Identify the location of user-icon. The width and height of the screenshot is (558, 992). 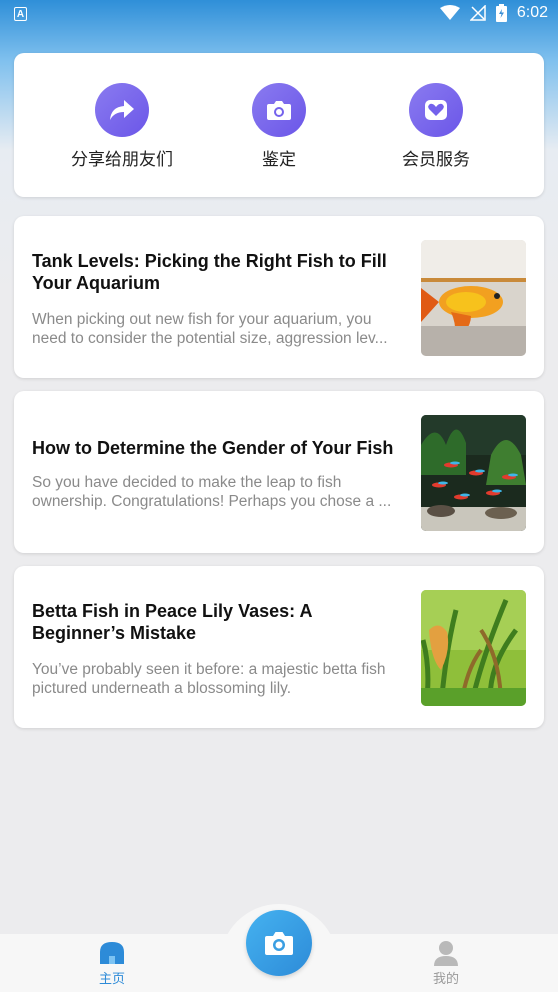
(446, 953).